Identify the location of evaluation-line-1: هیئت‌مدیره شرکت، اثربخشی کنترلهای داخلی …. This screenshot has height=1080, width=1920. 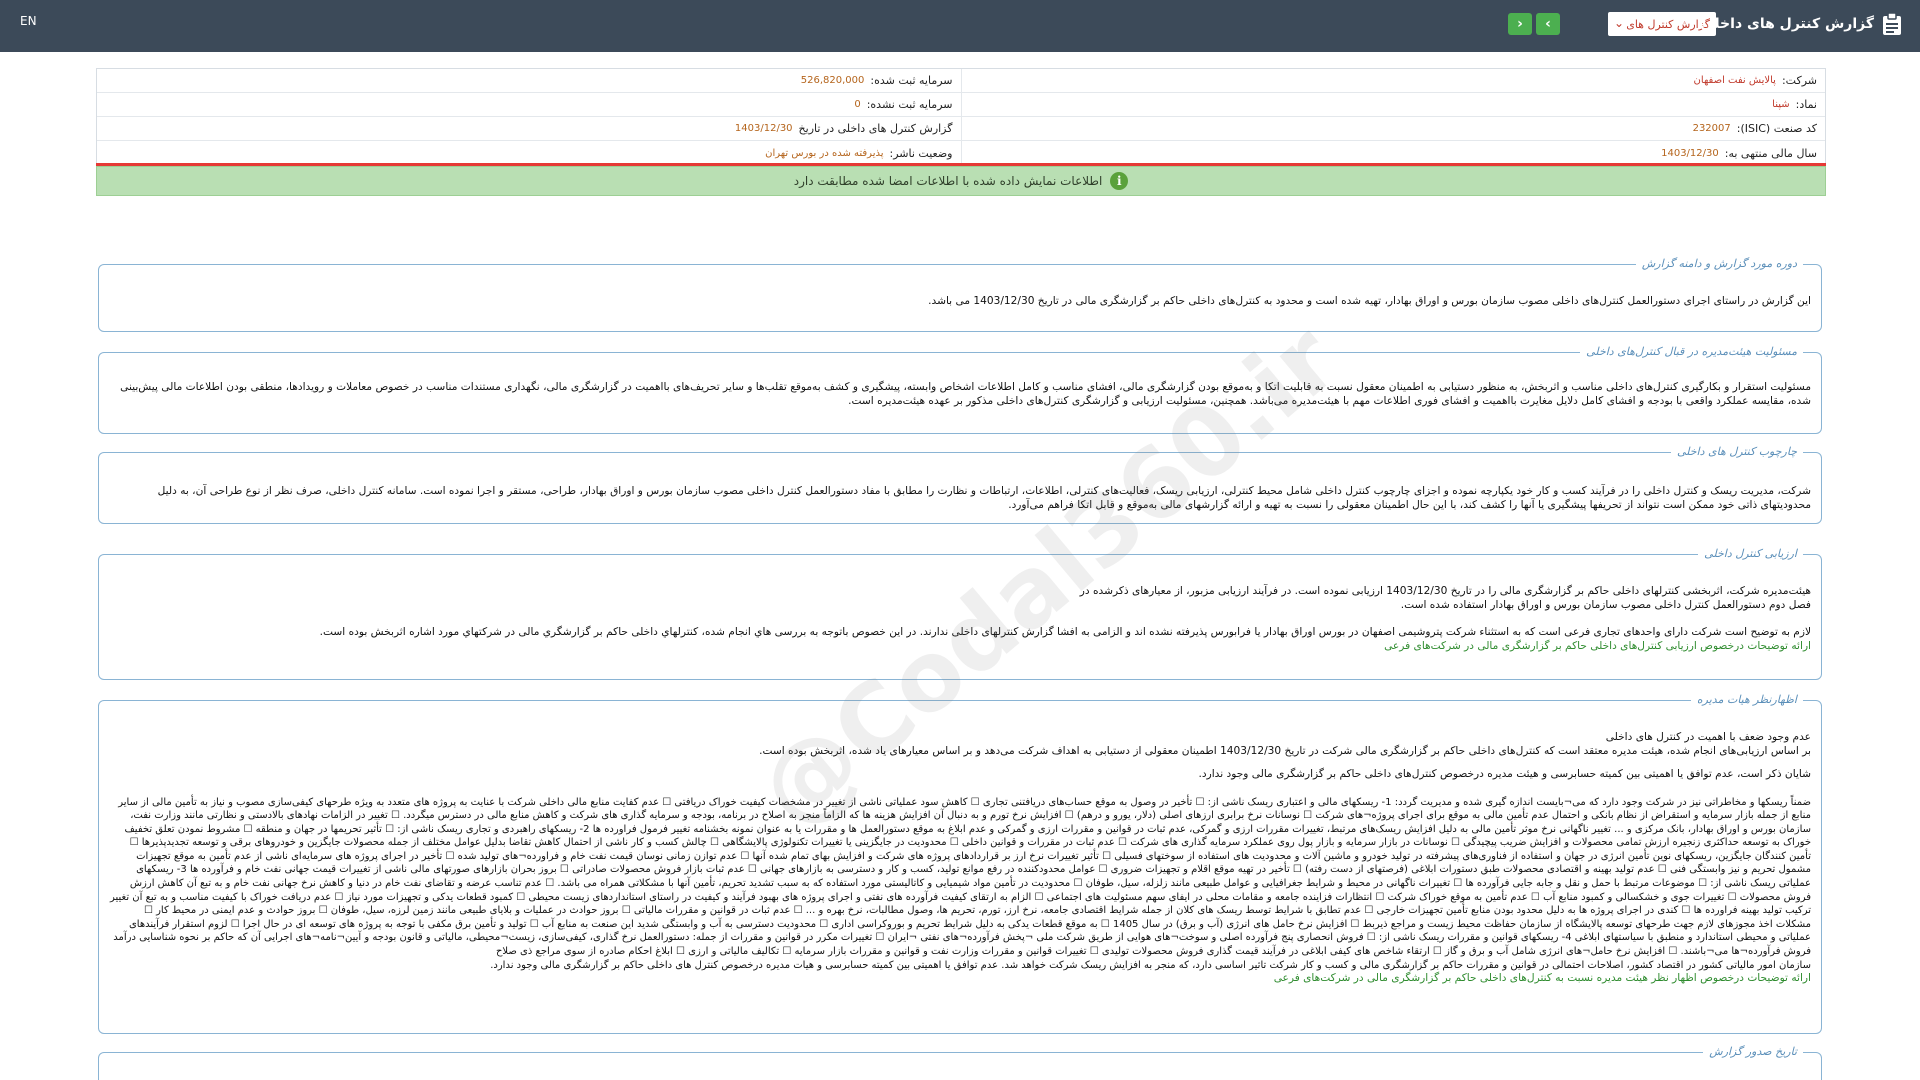
(1445, 591).